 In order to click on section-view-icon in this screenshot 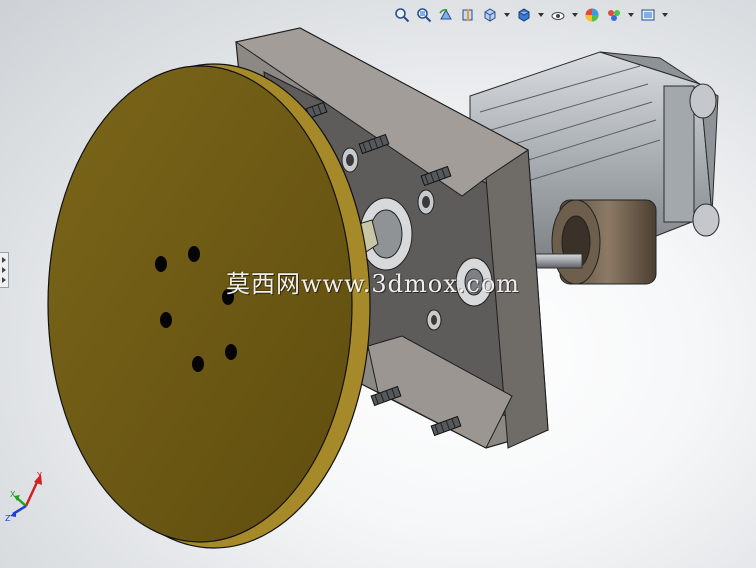, I will do `click(468, 15)`.